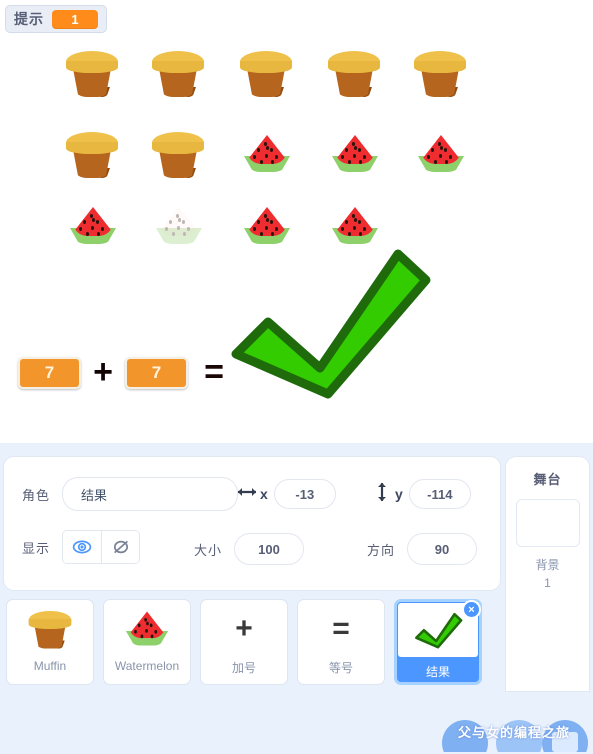  Describe the element at coordinates (49, 373) in the screenshot. I see `left-operand-box: 7` at that location.